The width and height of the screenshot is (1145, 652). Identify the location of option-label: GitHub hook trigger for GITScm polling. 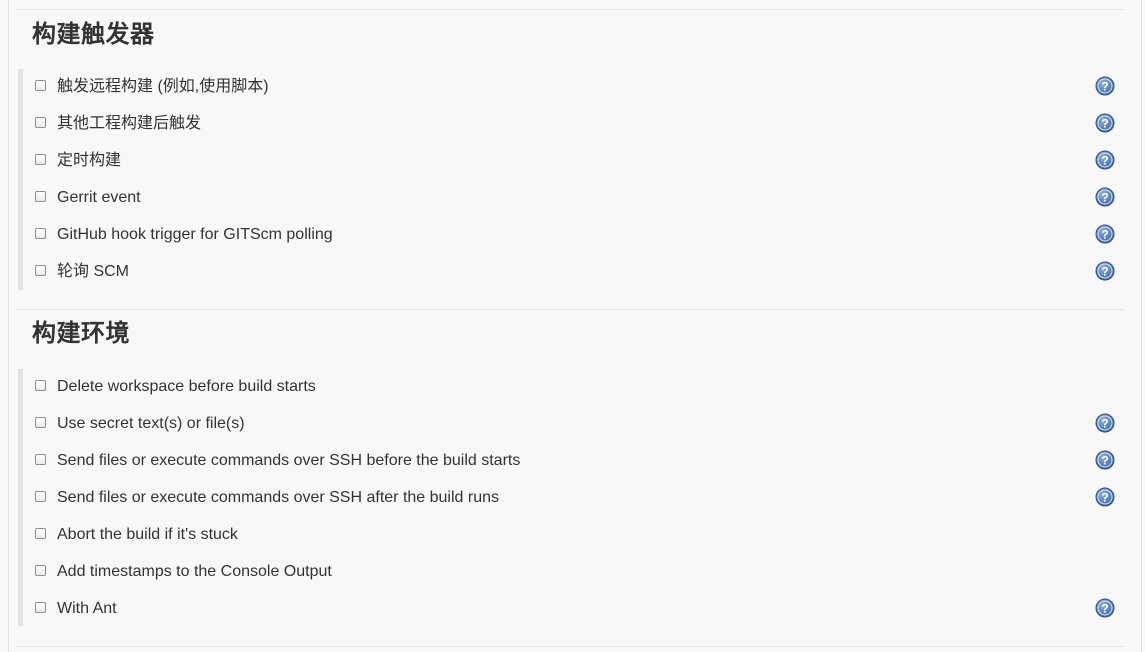
(195, 235).